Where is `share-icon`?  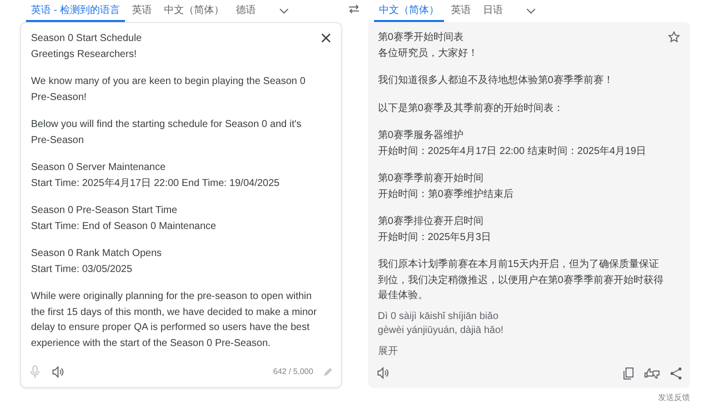 share-icon is located at coordinates (676, 373).